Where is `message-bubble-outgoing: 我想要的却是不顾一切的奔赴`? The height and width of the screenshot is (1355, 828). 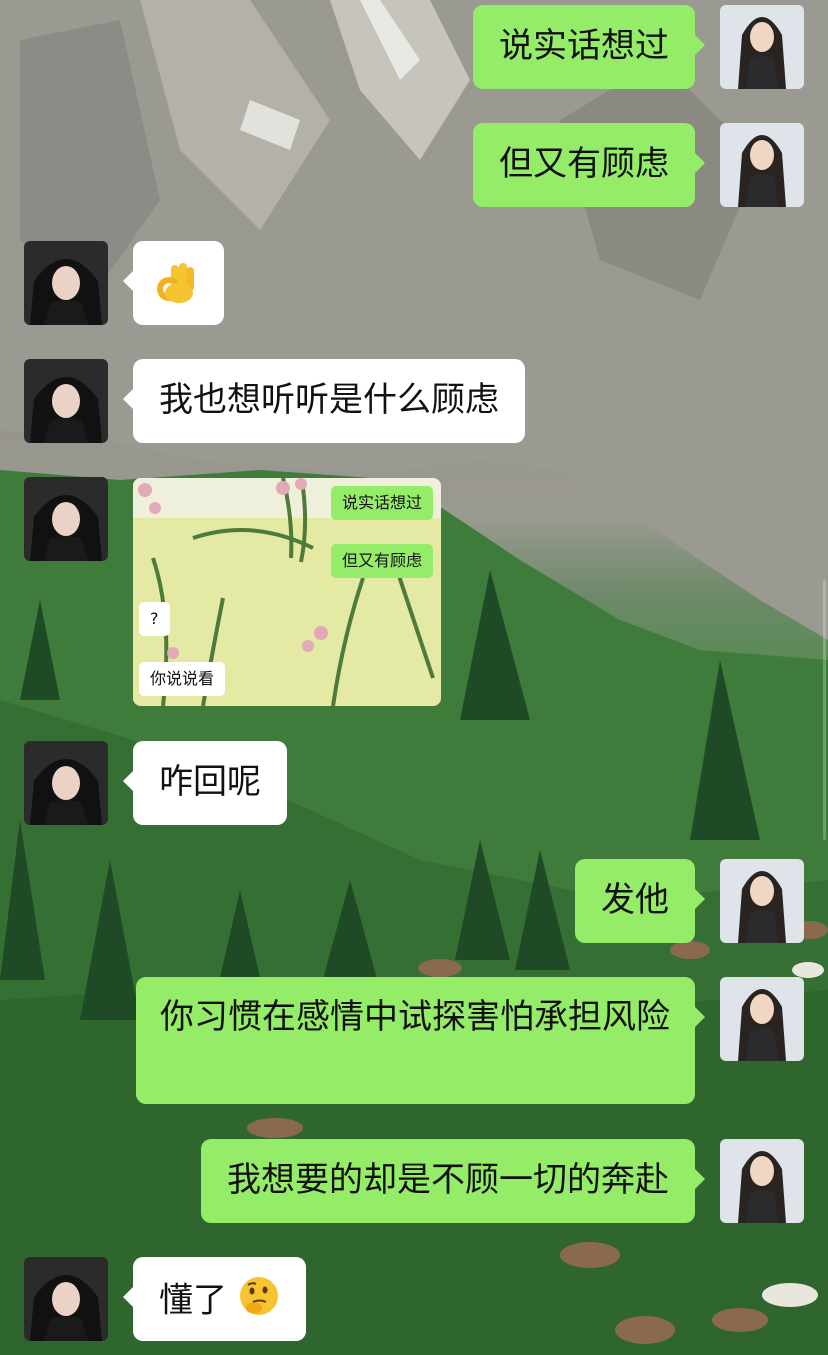
message-bubble-outgoing: 我想要的却是不顾一切的奔赴 is located at coordinates (453, 1181).